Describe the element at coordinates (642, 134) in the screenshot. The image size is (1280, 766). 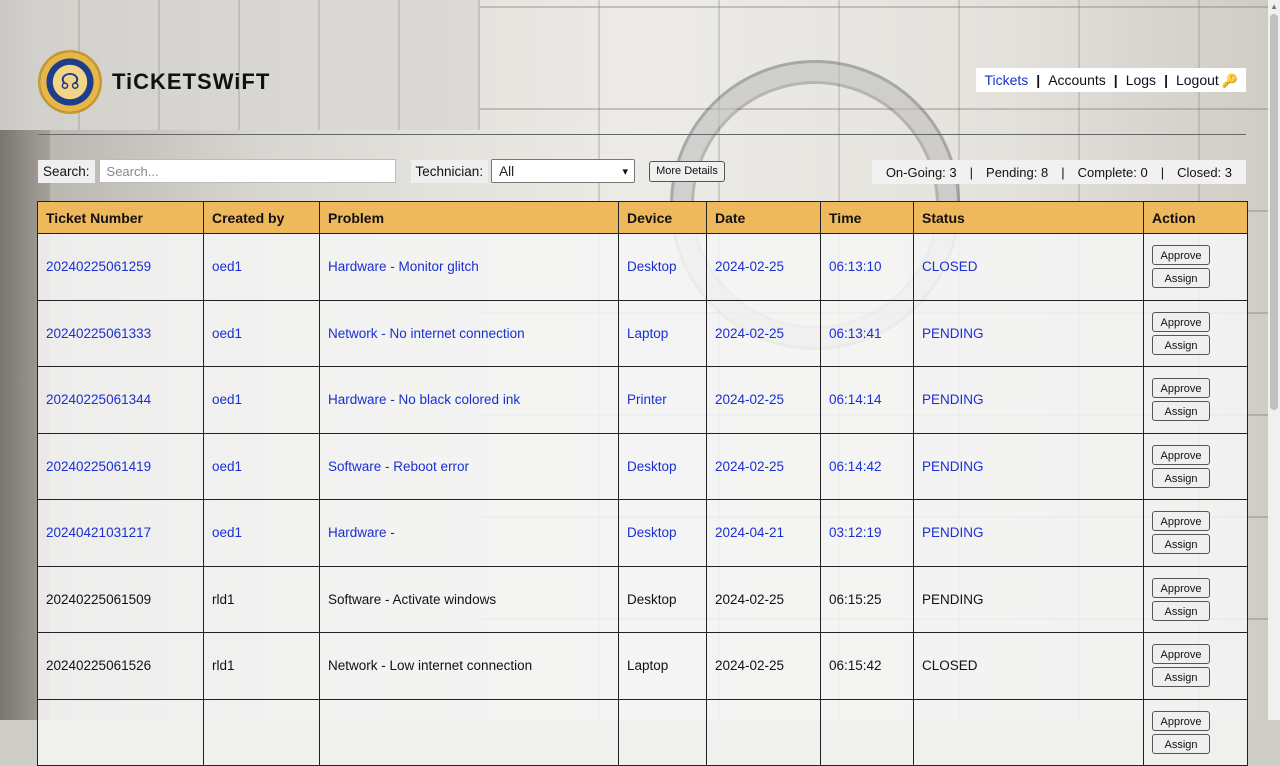
I see `header-divider` at that location.